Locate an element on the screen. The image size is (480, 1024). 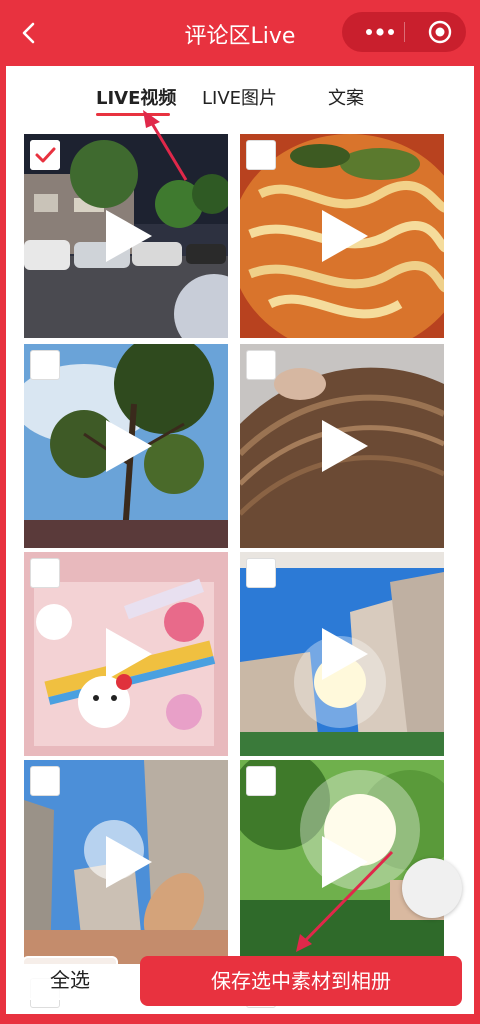
top-bar: 评论区Live is located at coordinates (240, 33).